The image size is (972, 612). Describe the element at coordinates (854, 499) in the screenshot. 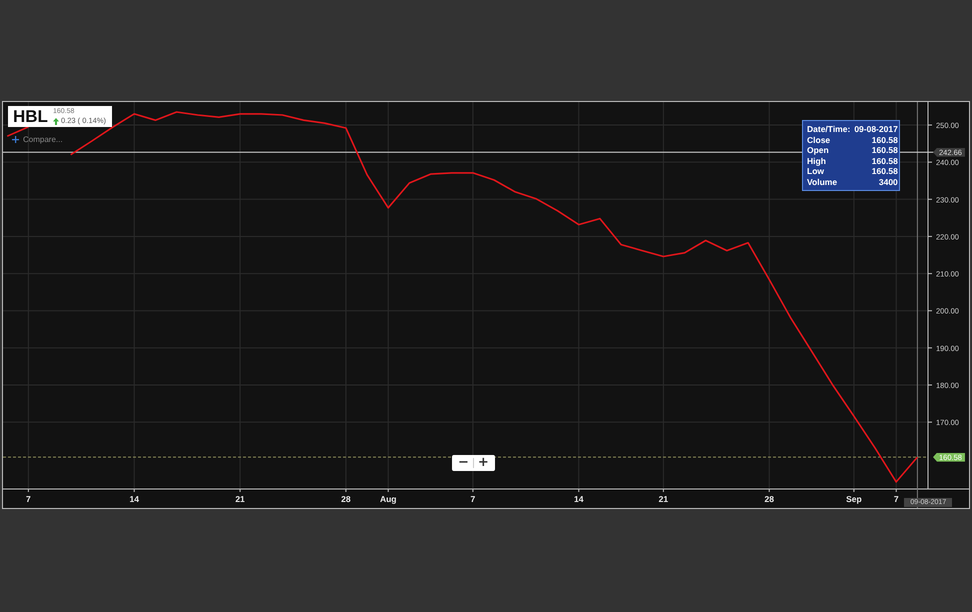

I see `axis-label: Sep` at that location.